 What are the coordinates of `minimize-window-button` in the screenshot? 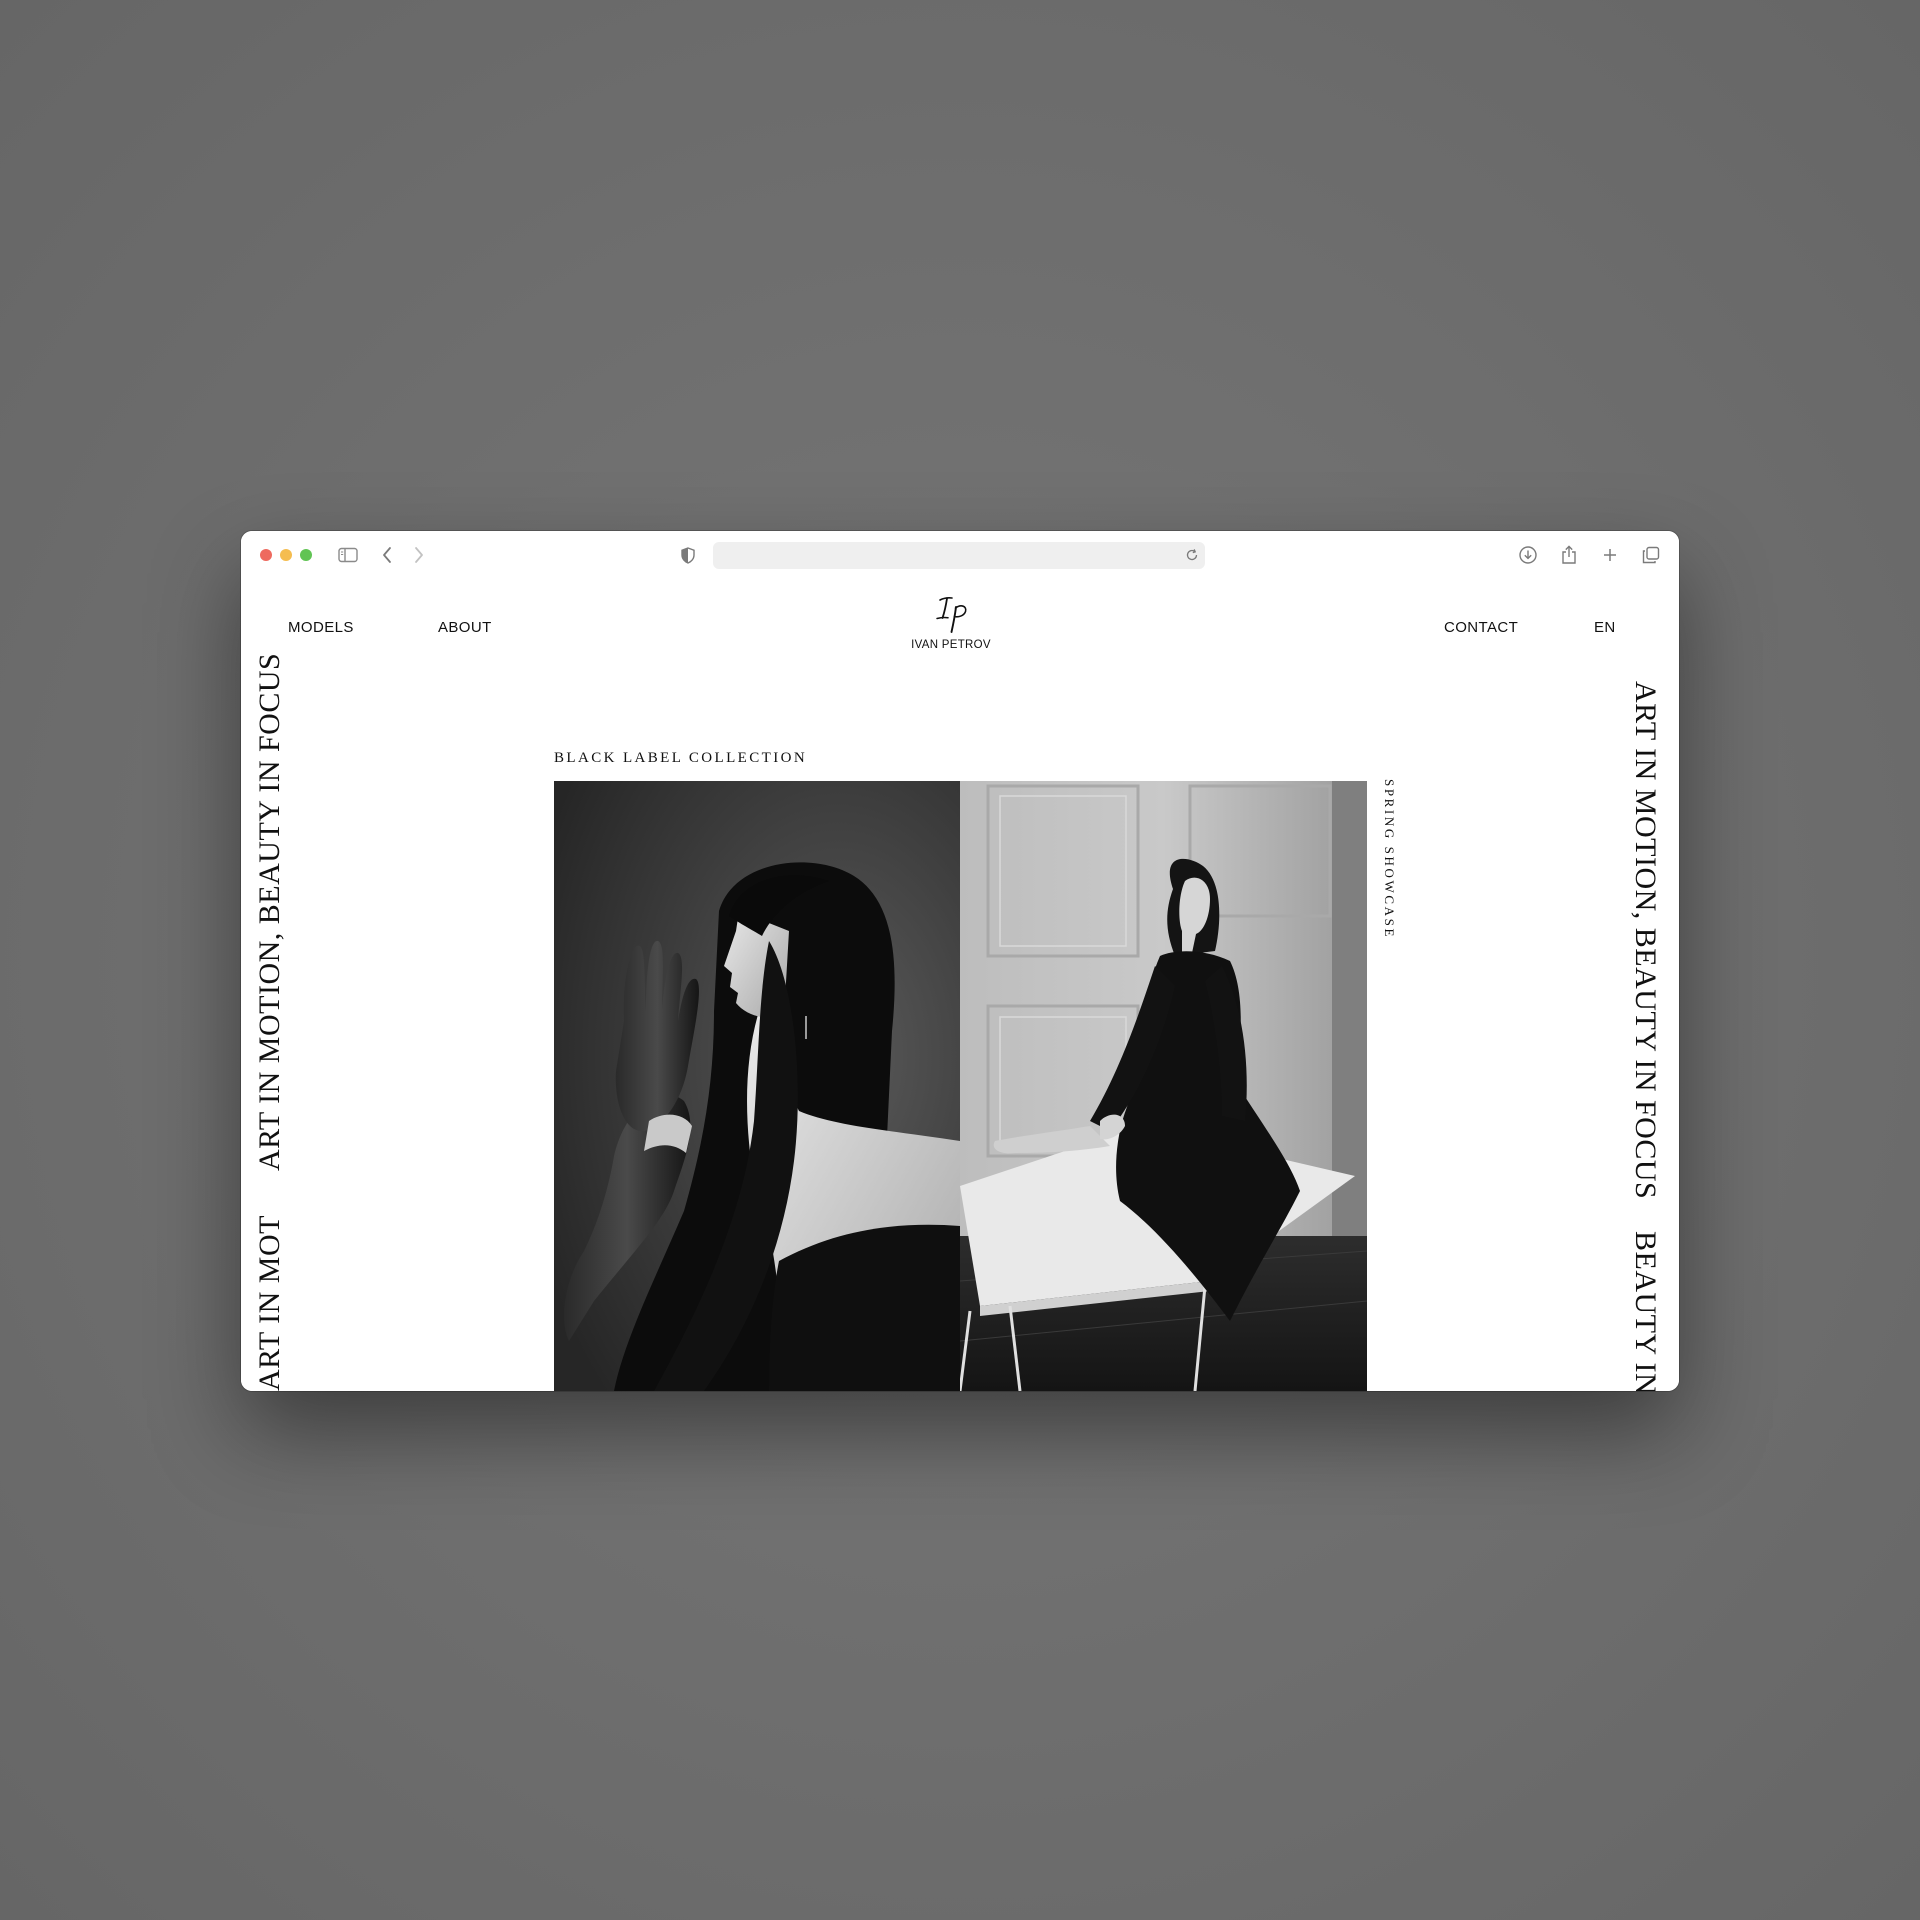 It's located at (286, 555).